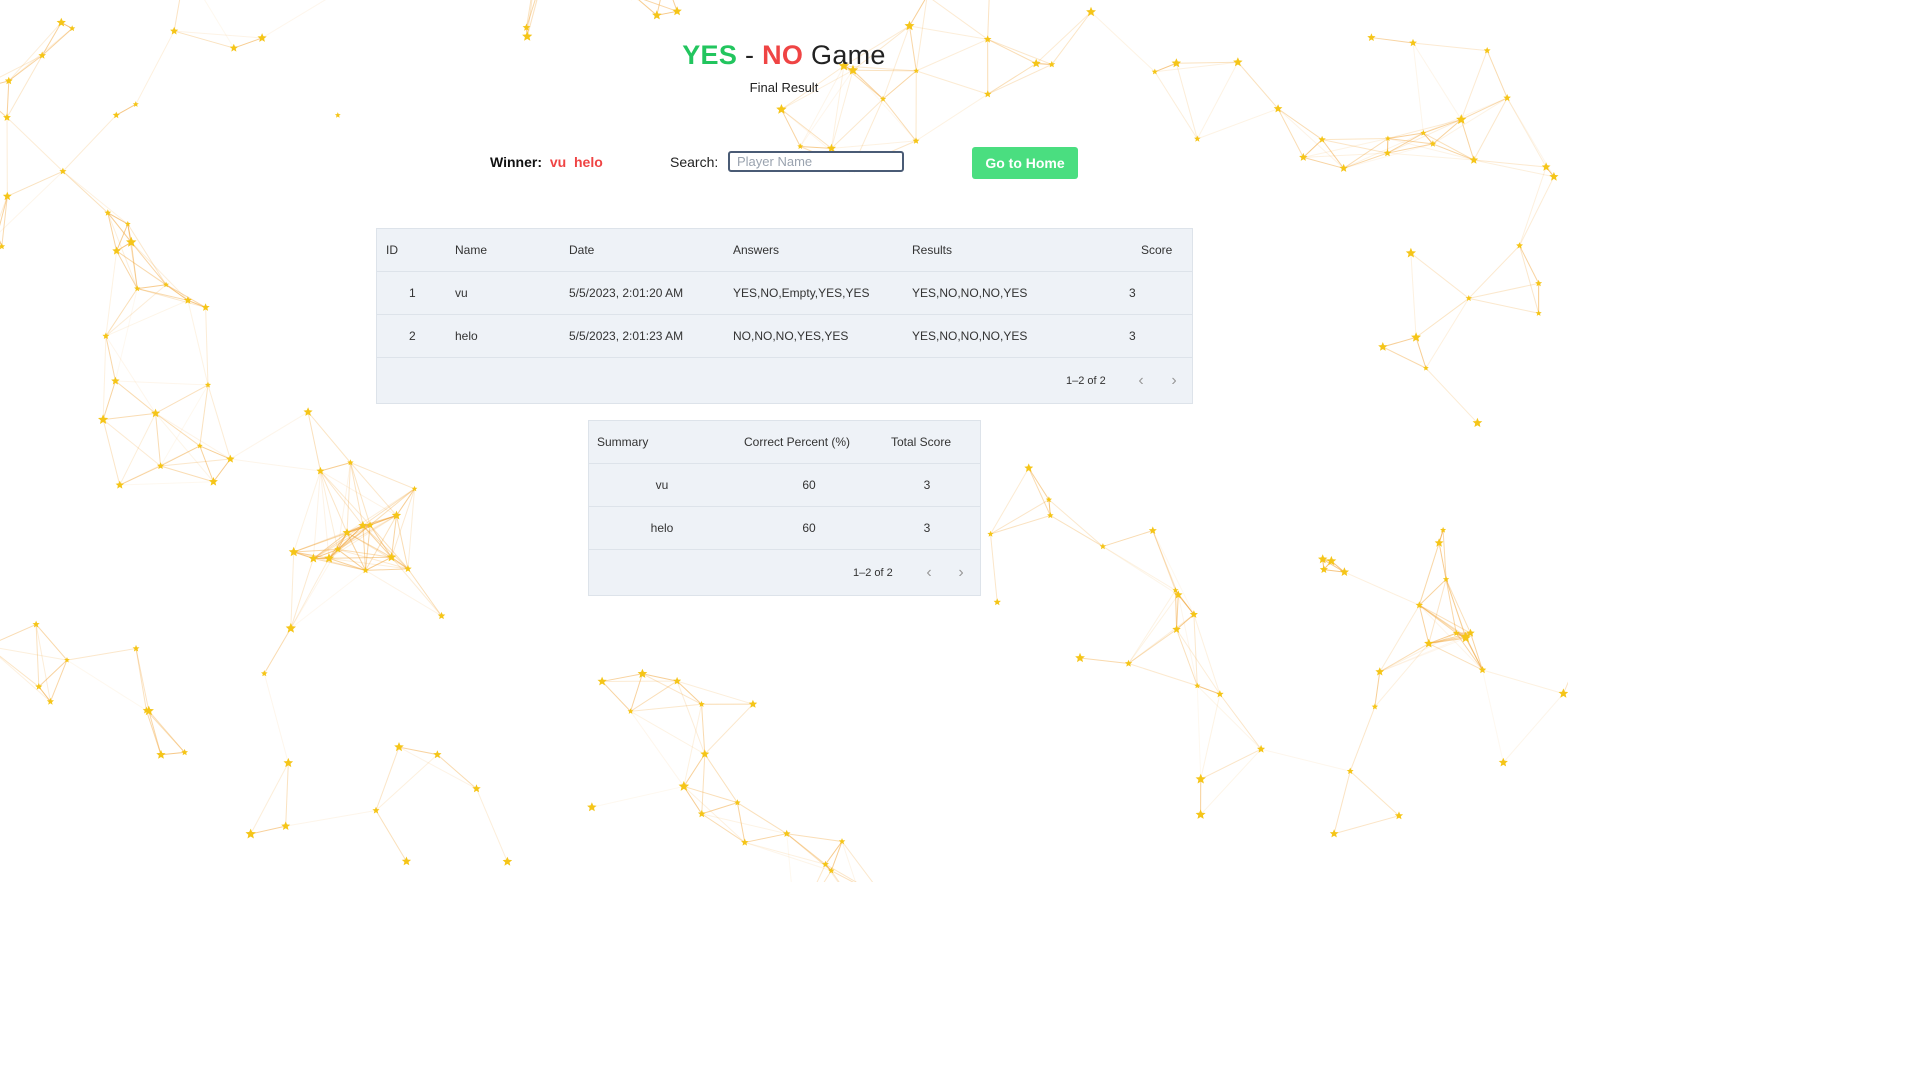 Image resolution: width=1920 pixels, height=1080 pixels. I want to click on cell-answers: YES,NO,Empty,YES,YES, so click(801, 293).